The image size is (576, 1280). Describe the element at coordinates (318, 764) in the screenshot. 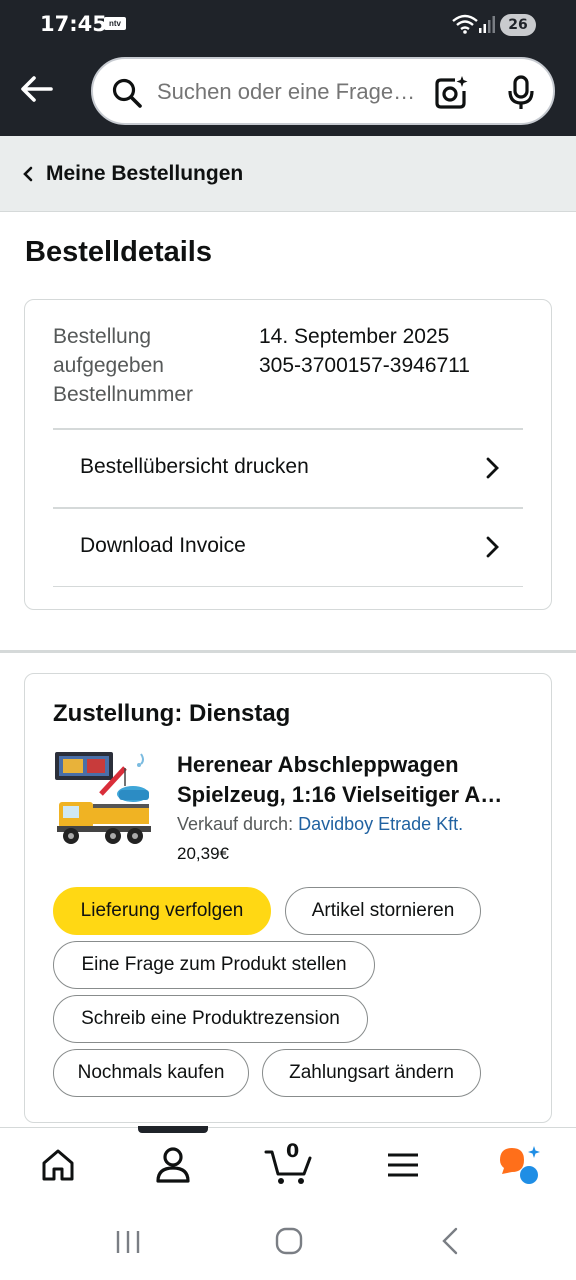

I see `product-title-line1: Herenear Abschleppwagen` at that location.